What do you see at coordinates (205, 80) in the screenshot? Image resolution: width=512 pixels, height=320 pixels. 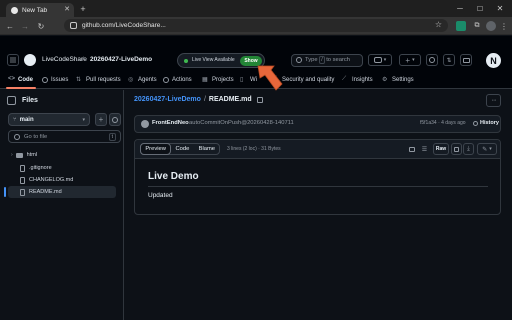 I see `projects-table-icon: ▦` at bounding box center [205, 80].